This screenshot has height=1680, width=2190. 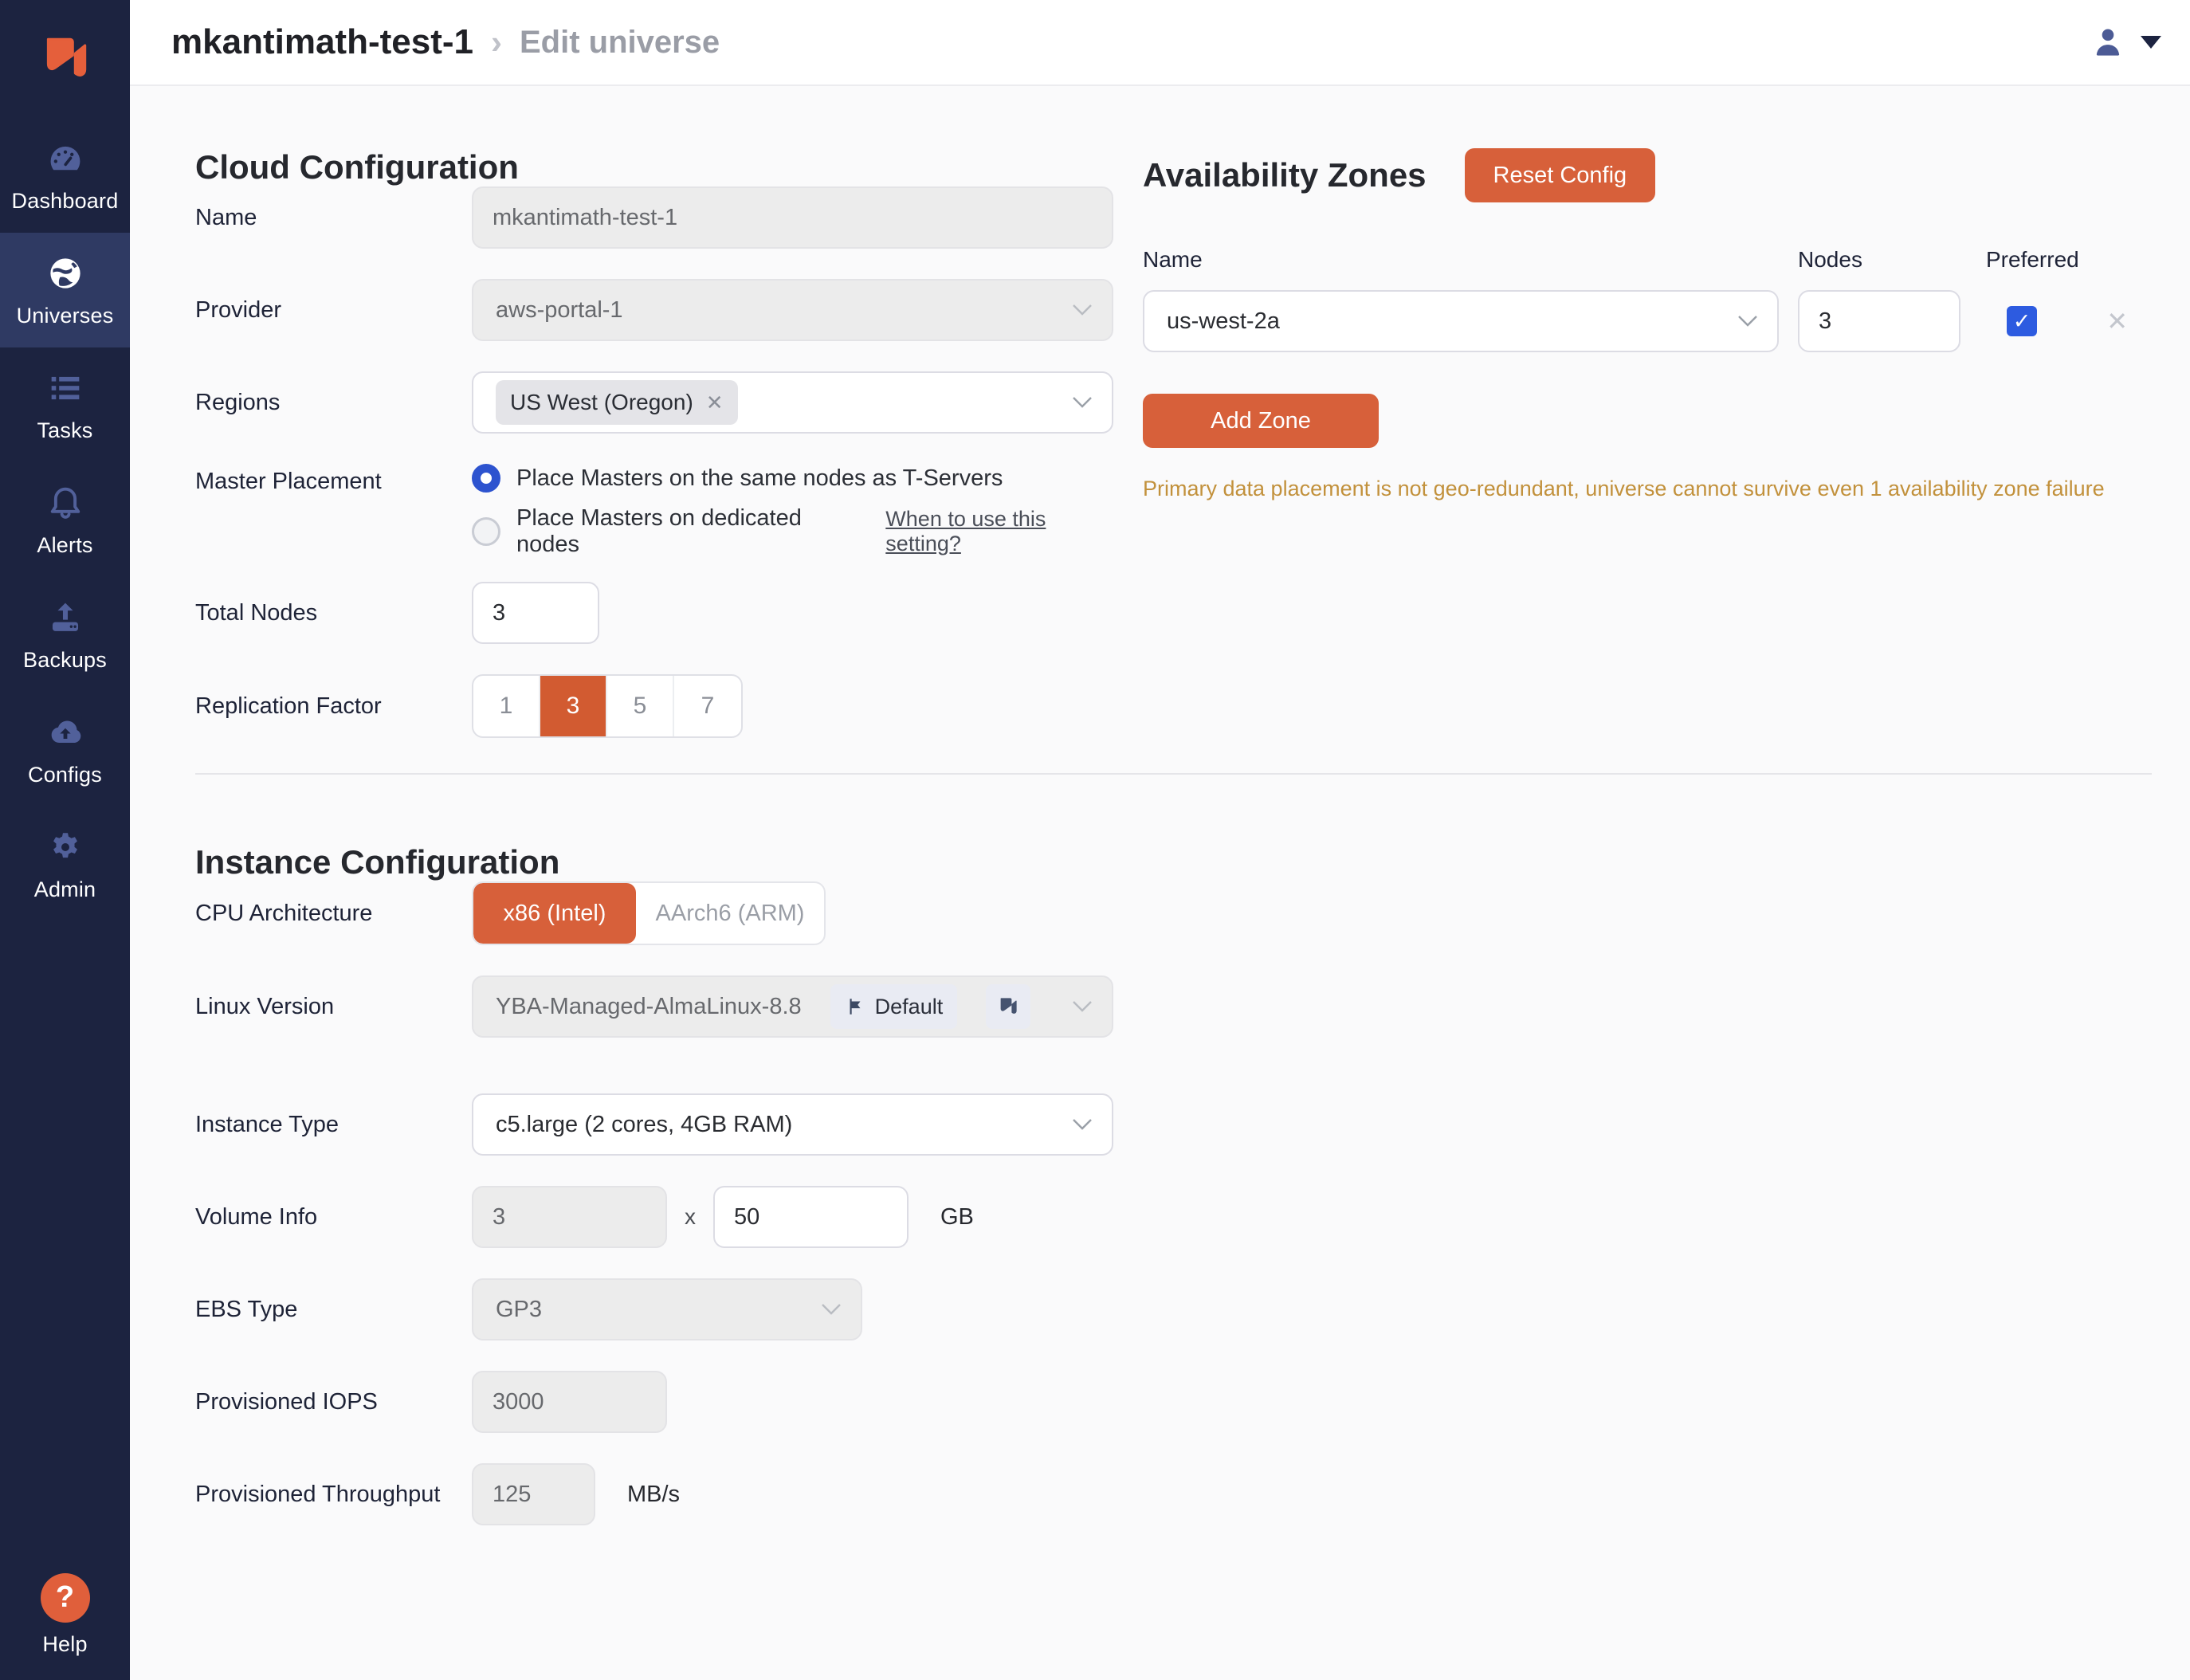 What do you see at coordinates (573, 706) in the screenshot?
I see `rf-option-3-selected: 3` at bounding box center [573, 706].